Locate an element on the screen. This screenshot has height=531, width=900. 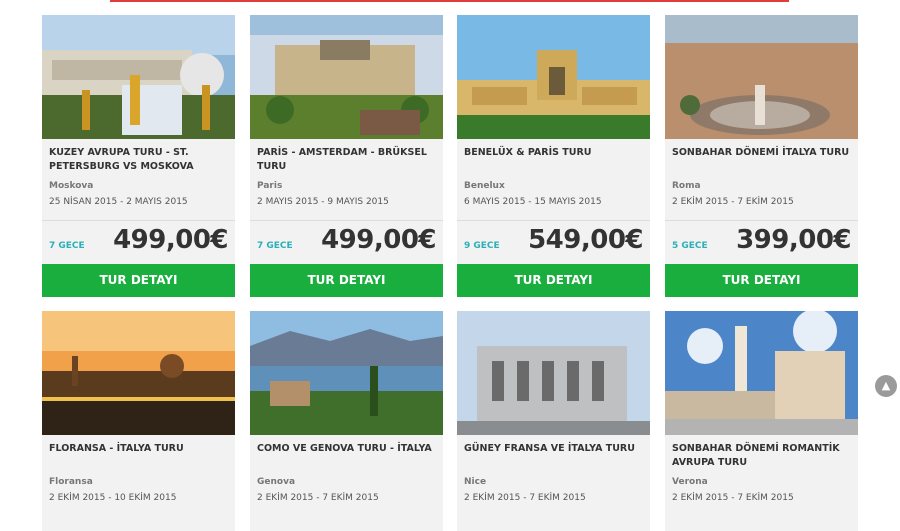
tour-photo-luxembourg-palace is located at coordinates (346, 77).